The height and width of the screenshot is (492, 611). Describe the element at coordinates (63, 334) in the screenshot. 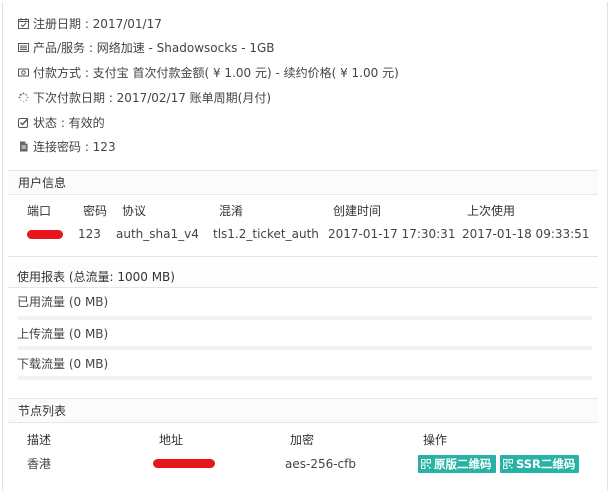

I see `upload-traffic-label: 上传流量 (0 MB)` at that location.